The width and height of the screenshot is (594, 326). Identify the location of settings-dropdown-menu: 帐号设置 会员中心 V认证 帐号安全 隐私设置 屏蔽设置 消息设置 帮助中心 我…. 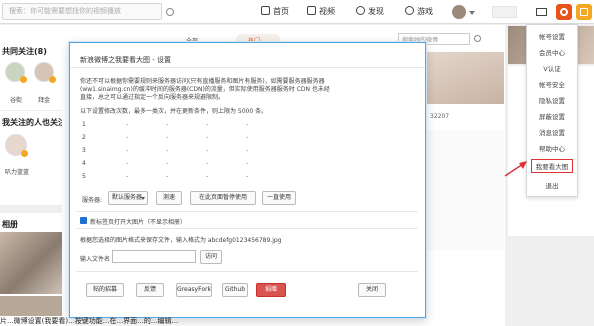
(552, 110).